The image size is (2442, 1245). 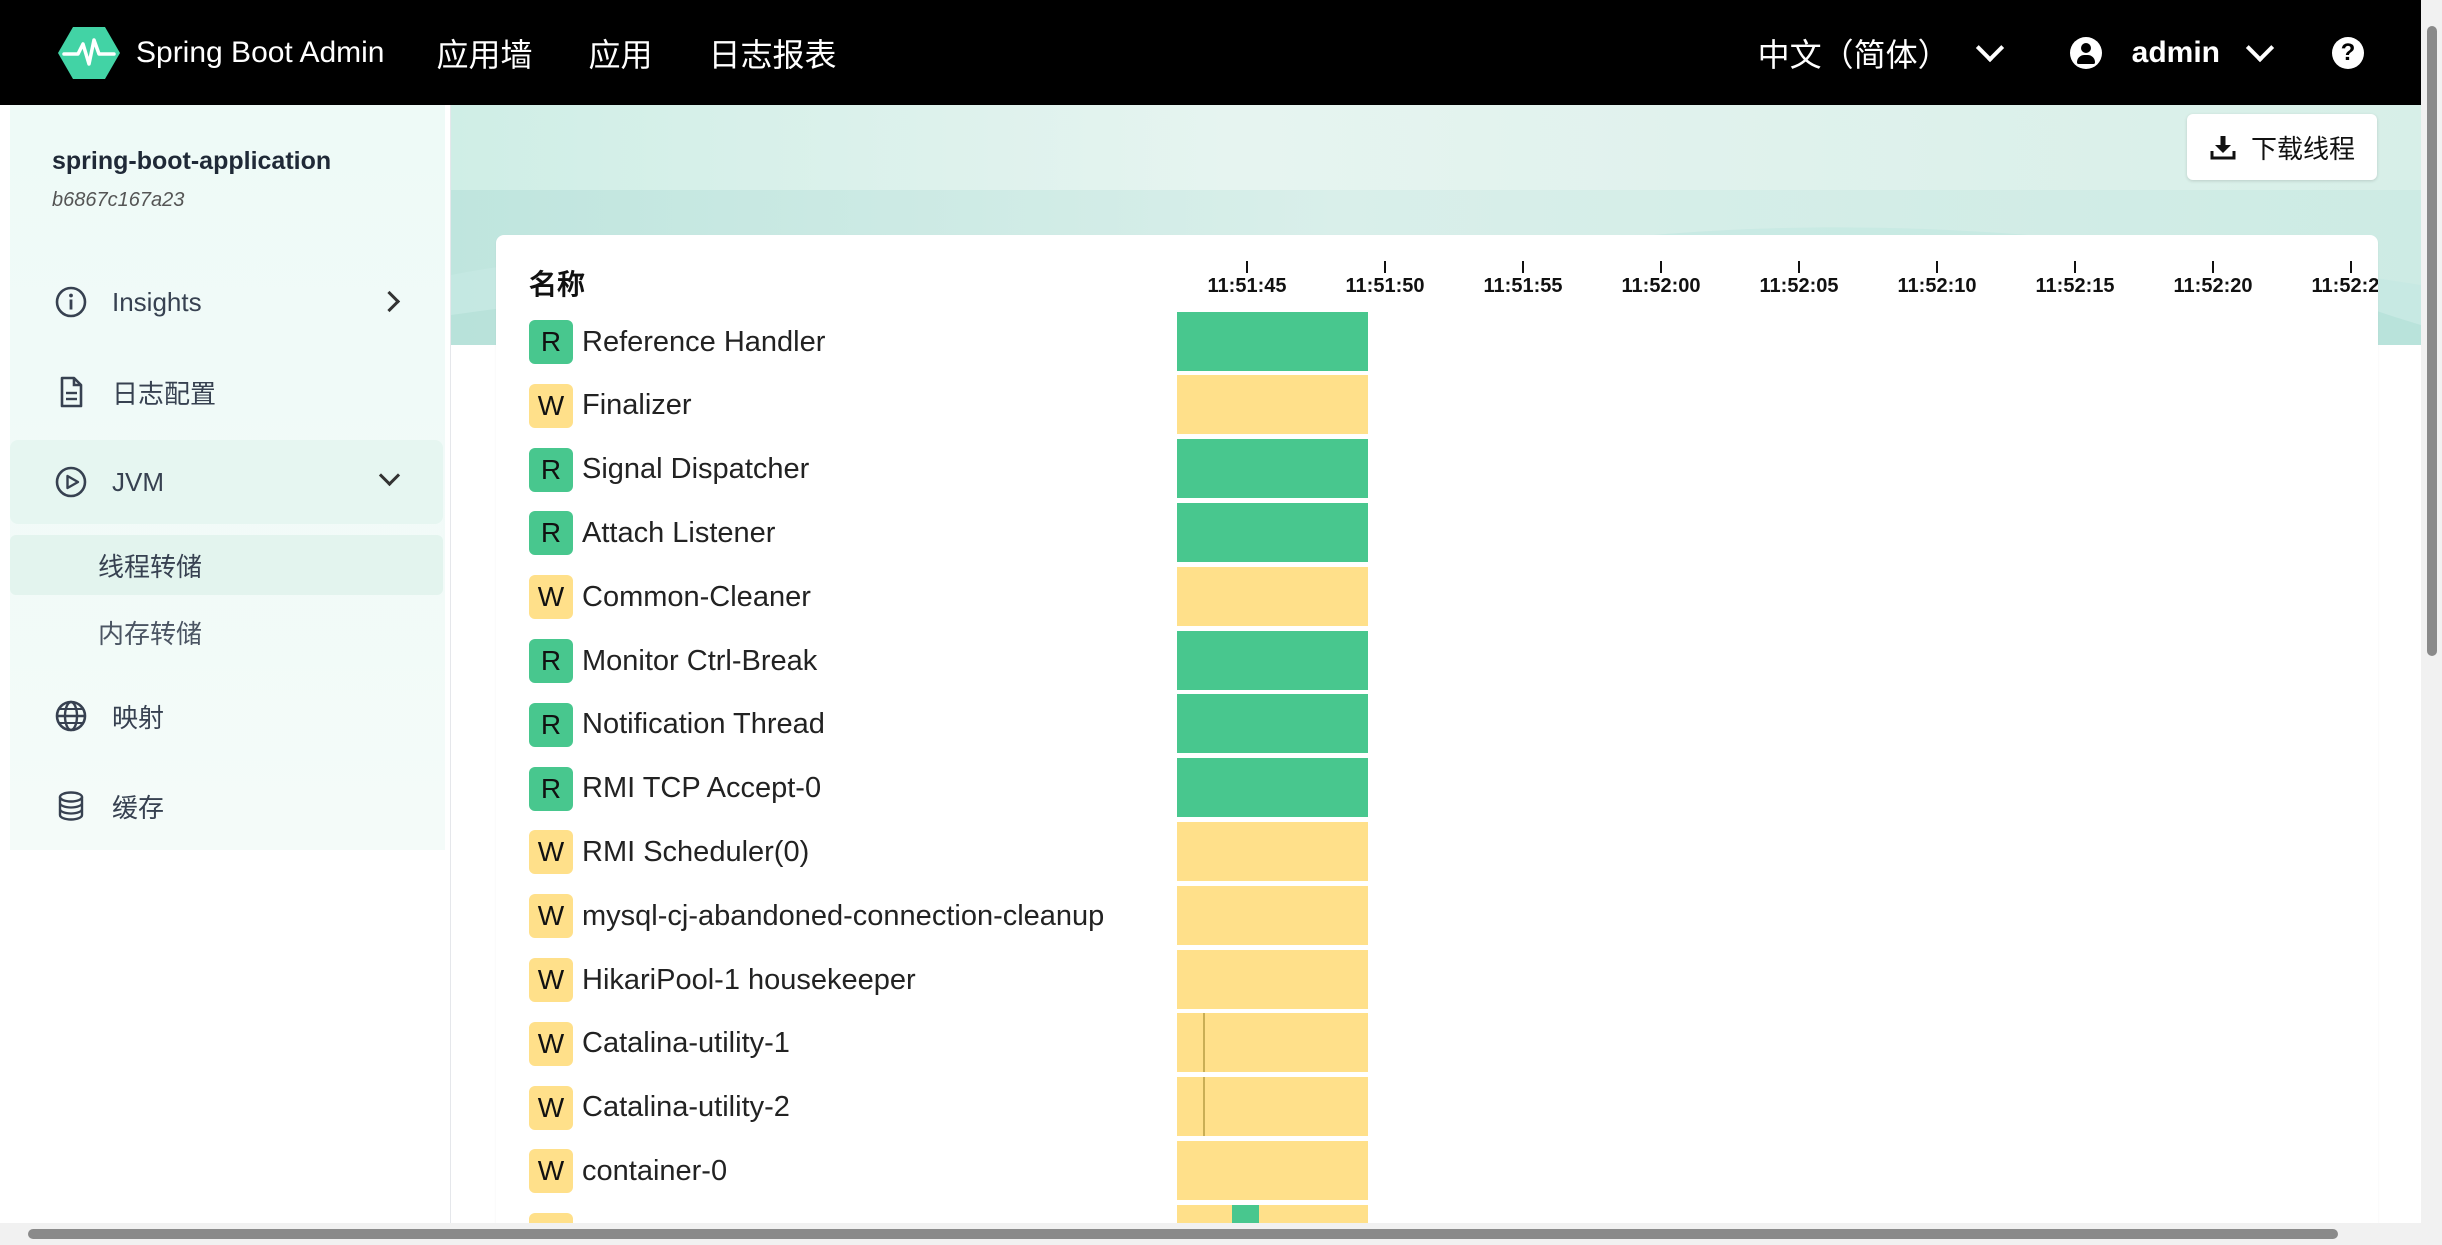 What do you see at coordinates (1247, 286) in the screenshot?
I see `timeline-tick-label: 11:51:45` at bounding box center [1247, 286].